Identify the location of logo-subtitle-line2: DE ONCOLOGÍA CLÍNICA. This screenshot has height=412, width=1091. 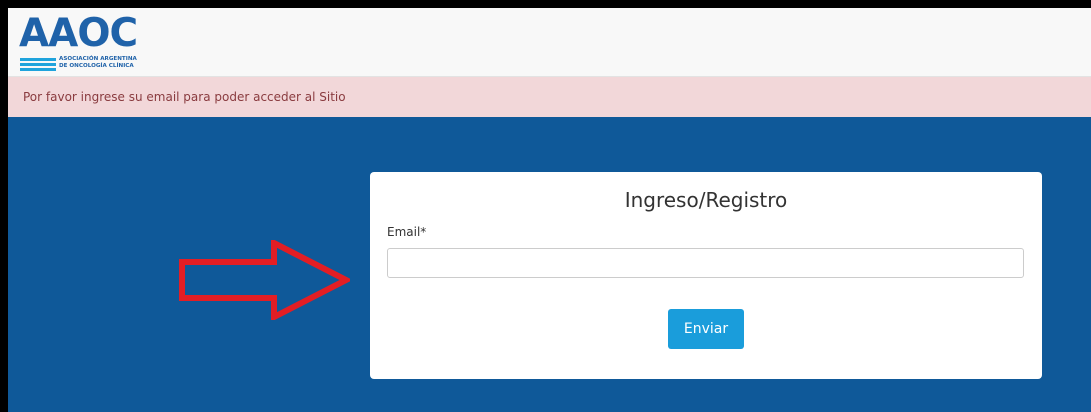
(96, 65).